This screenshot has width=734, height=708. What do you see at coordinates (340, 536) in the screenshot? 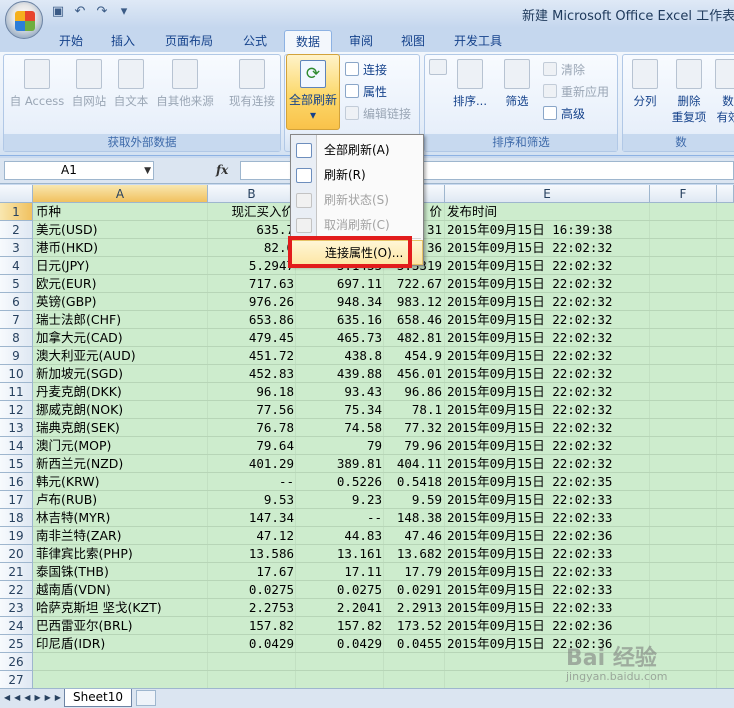
I see `table-cell: 44.83` at bounding box center [340, 536].